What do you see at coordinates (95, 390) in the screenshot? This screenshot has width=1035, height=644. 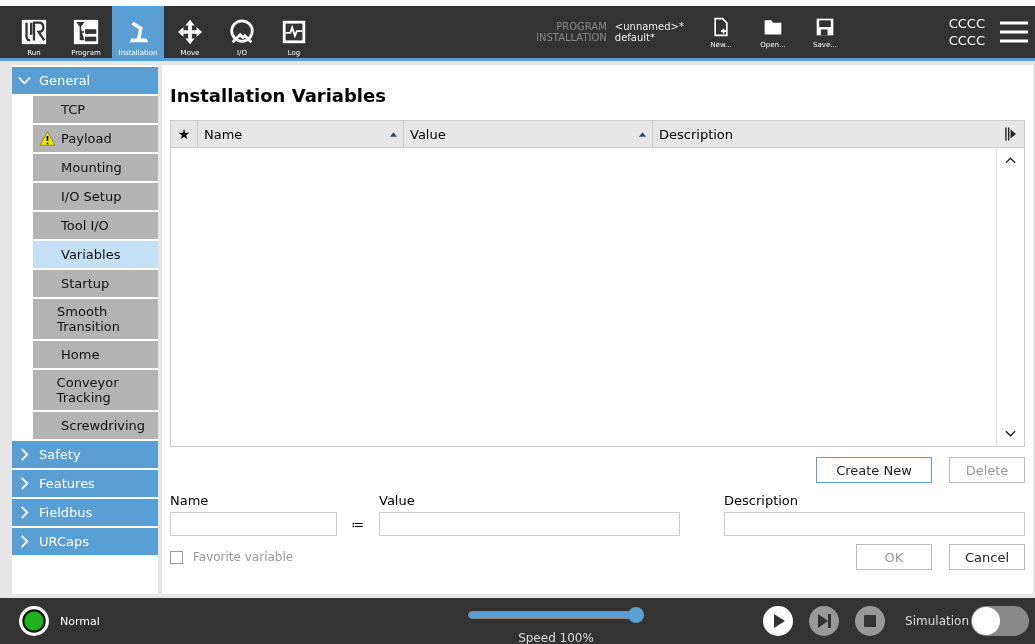 I see `sidebar-item: Conveyor Tracking` at bounding box center [95, 390].